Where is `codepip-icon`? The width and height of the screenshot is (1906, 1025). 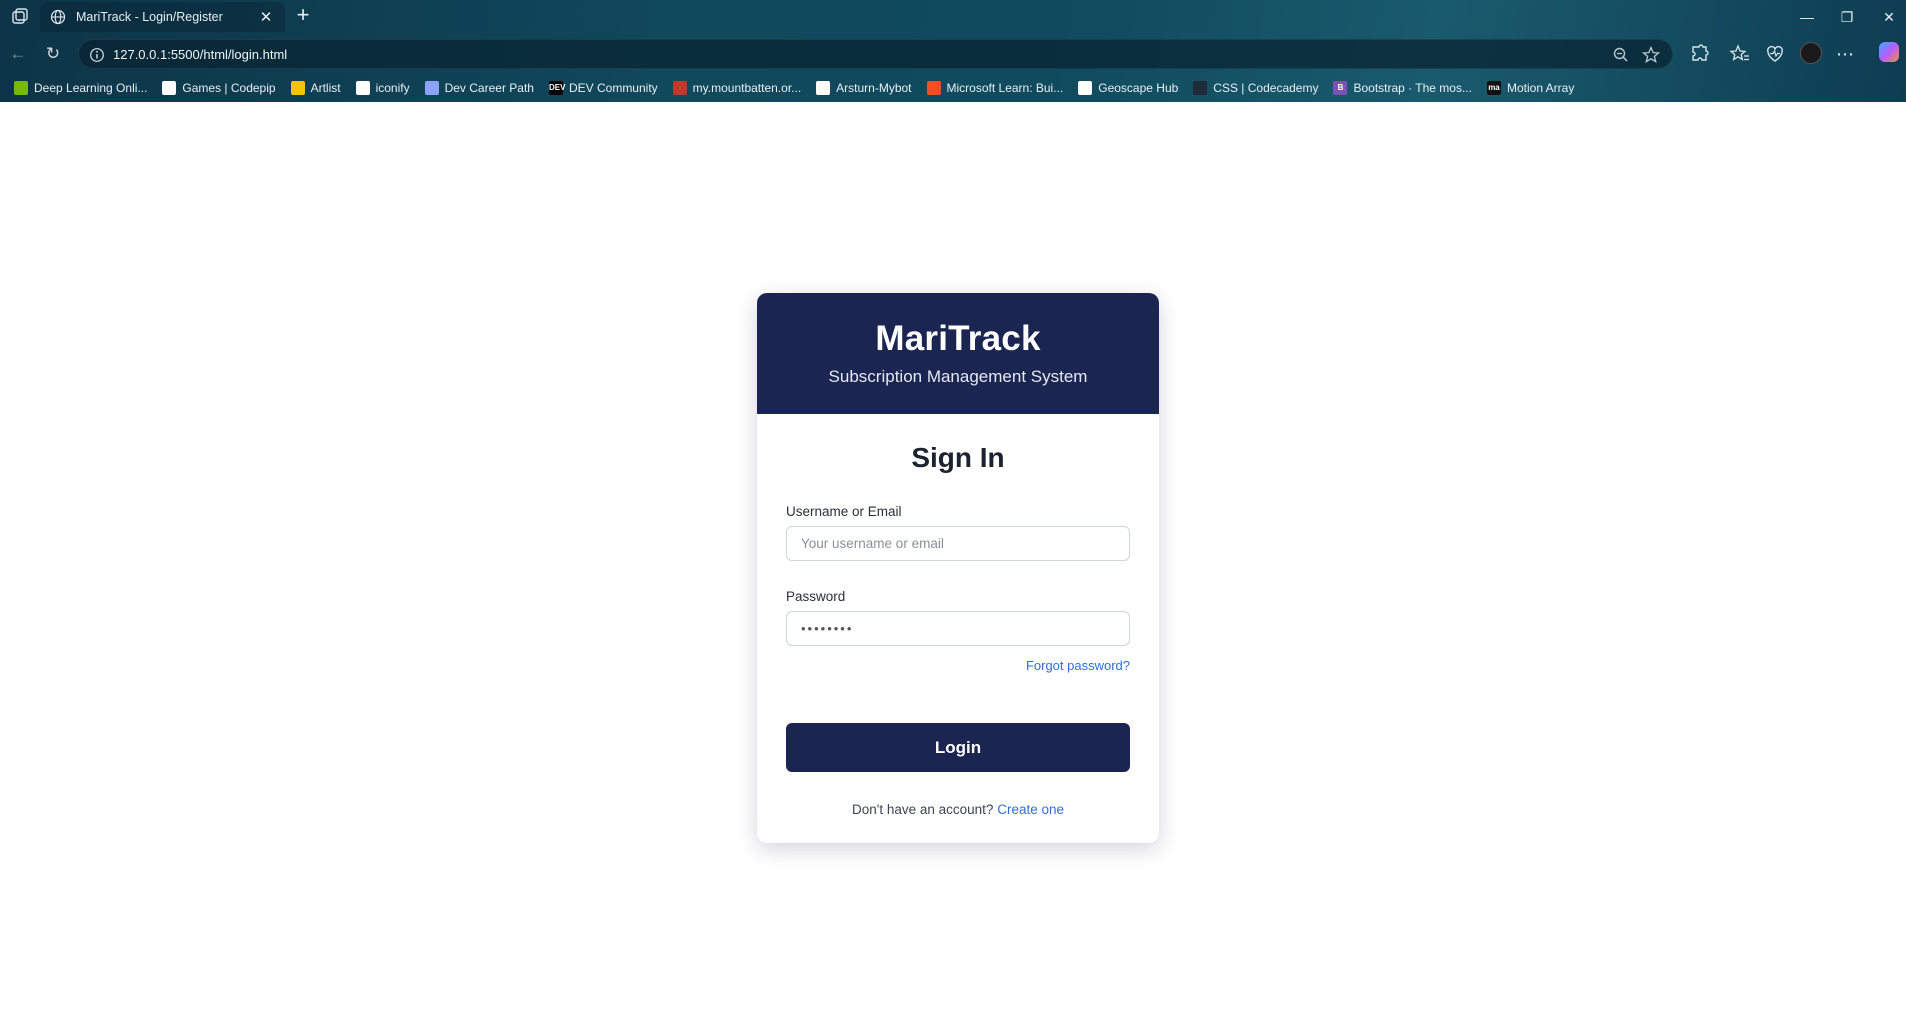 codepip-icon is located at coordinates (169, 88).